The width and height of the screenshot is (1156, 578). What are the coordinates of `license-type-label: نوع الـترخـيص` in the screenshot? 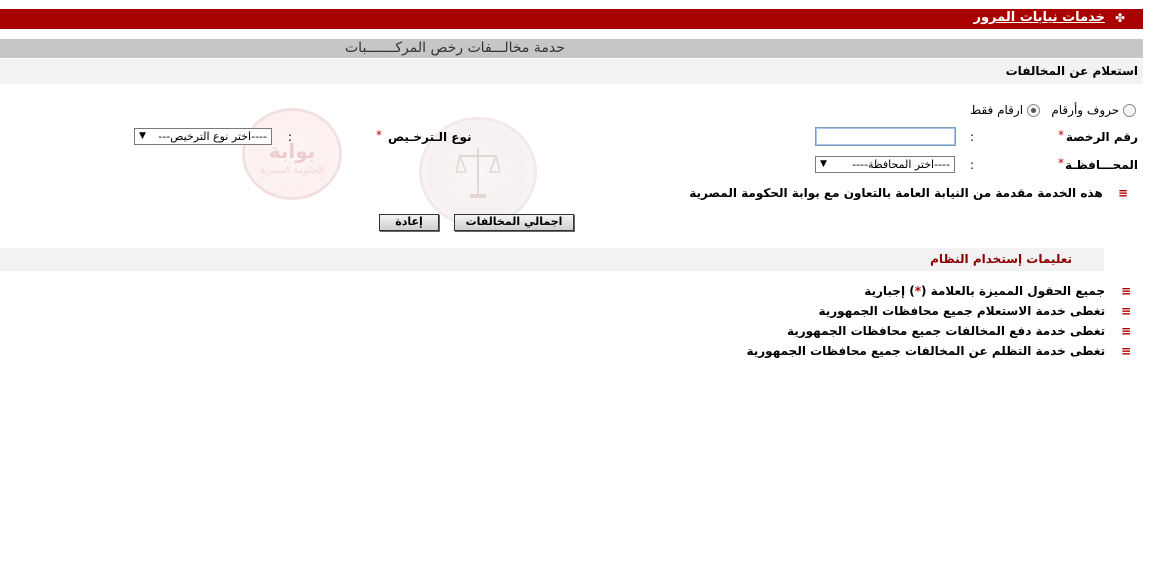 It's located at (430, 137).